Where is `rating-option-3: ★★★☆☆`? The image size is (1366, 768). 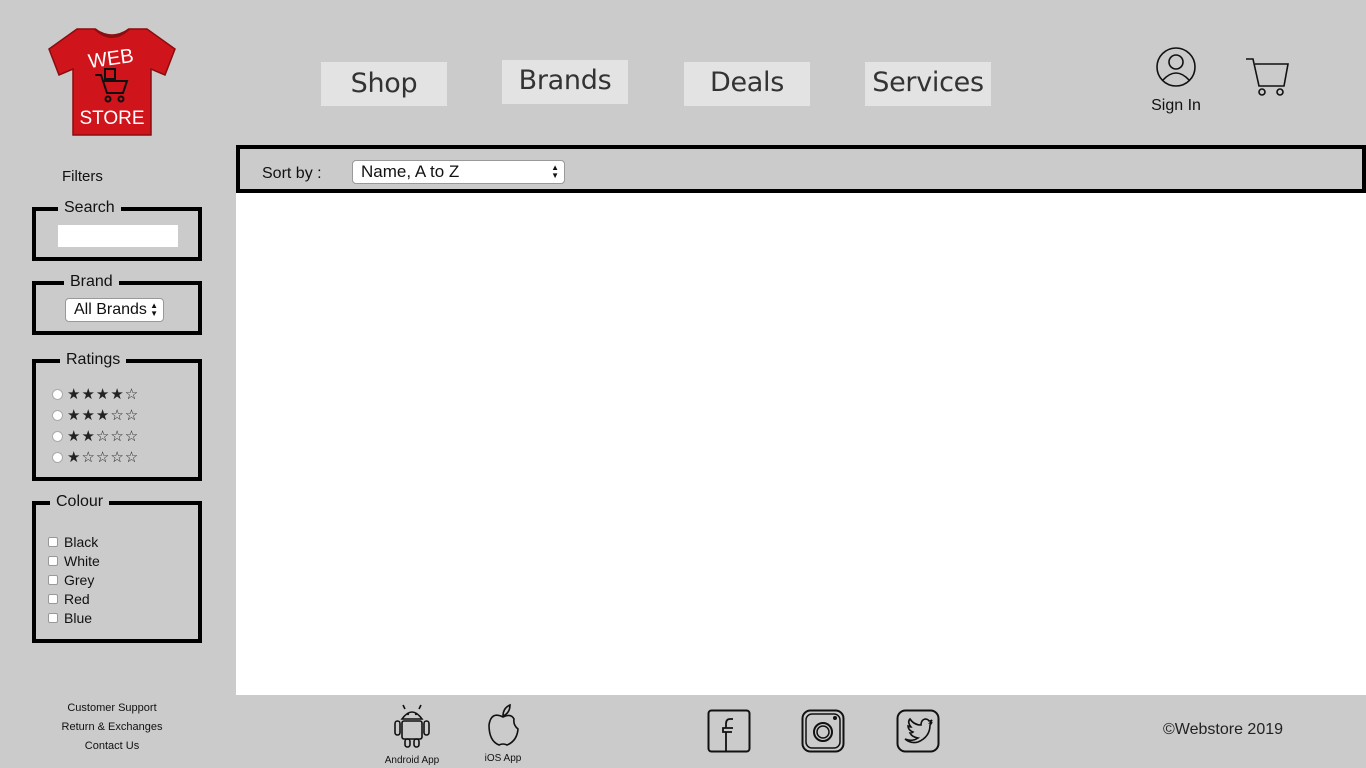 rating-option-3: ★★★☆☆ is located at coordinates (95, 415).